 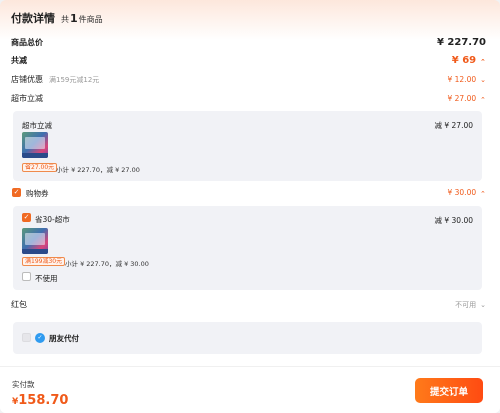 What do you see at coordinates (248, 98) in the screenshot?
I see `market-discount-row: 超市立减 ¥ 27.00 ⌄` at bounding box center [248, 98].